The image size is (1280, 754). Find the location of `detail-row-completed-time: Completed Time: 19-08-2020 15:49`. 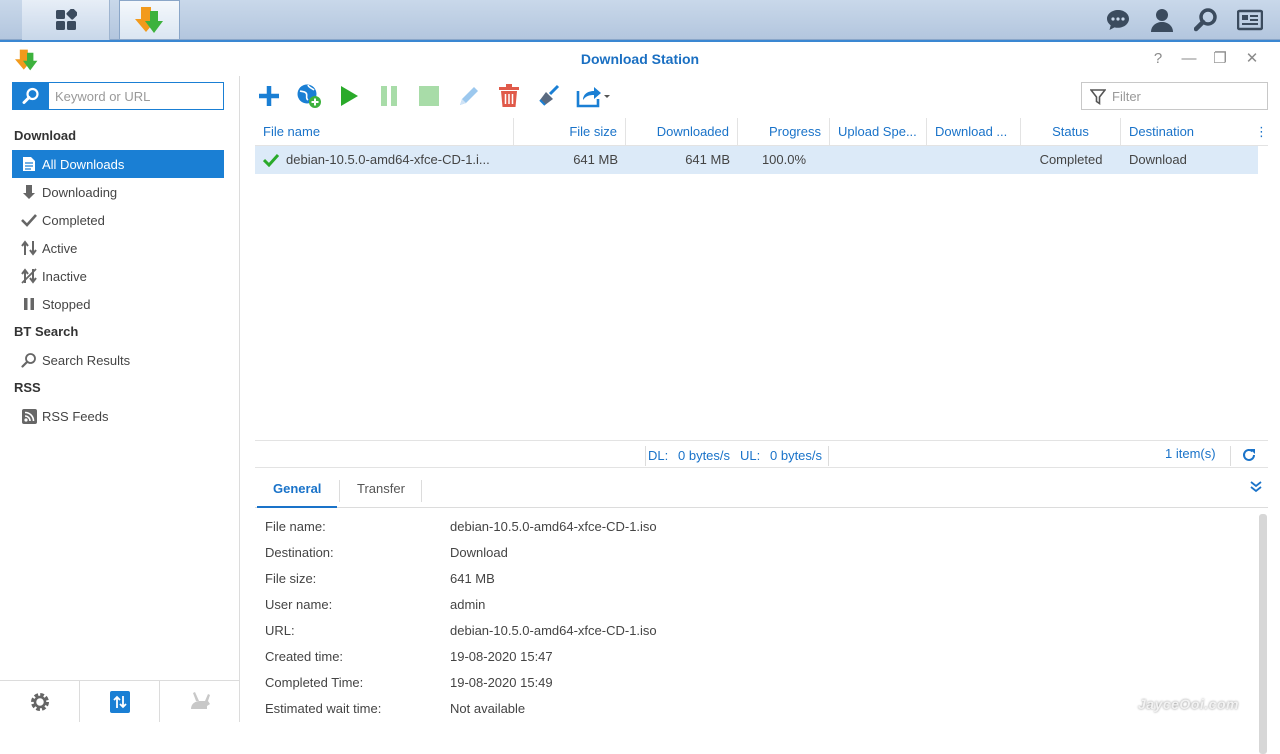

detail-row-completed-time: Completed Time: 19-08-2020 15:49 is located at coordinates (760, 683).